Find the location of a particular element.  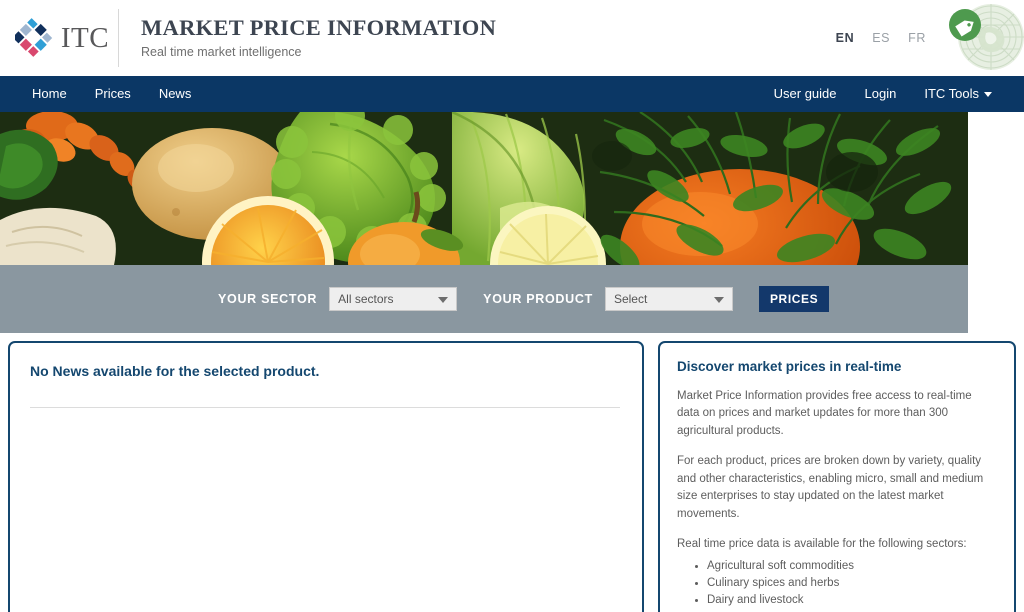

nav-primary-links: Home Prices News is located at coordinates (111, 94).